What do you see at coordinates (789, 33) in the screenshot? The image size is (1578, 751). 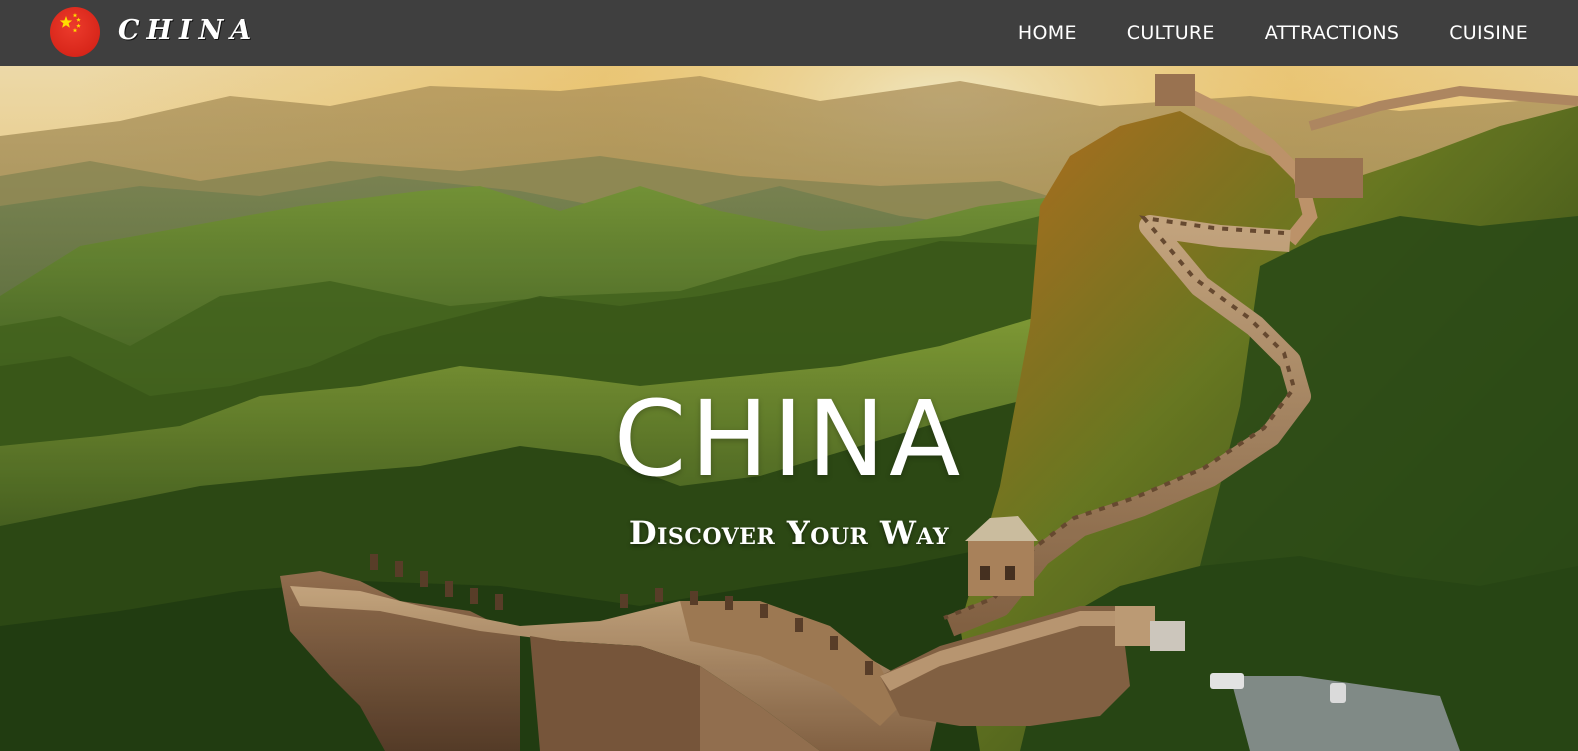 I see `top-nav-bar: CHINA HOME CULTURE ATTRACTIONS CUISINE` at bounding box center [789, 33].